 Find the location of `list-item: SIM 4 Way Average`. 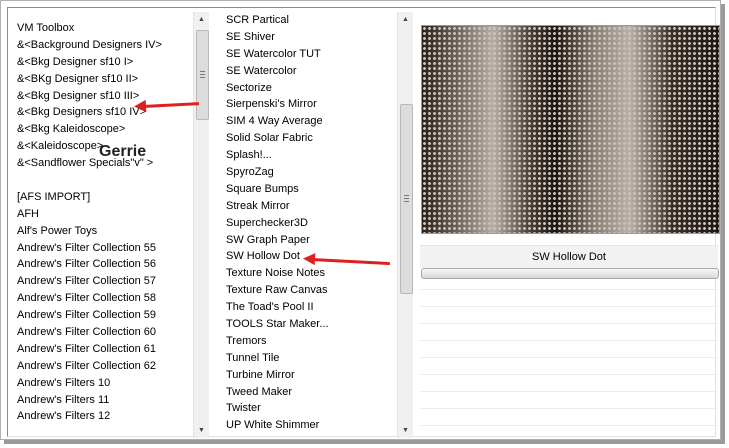

list-item: SIM 4 Way Average is located at coordinates (311, 121).